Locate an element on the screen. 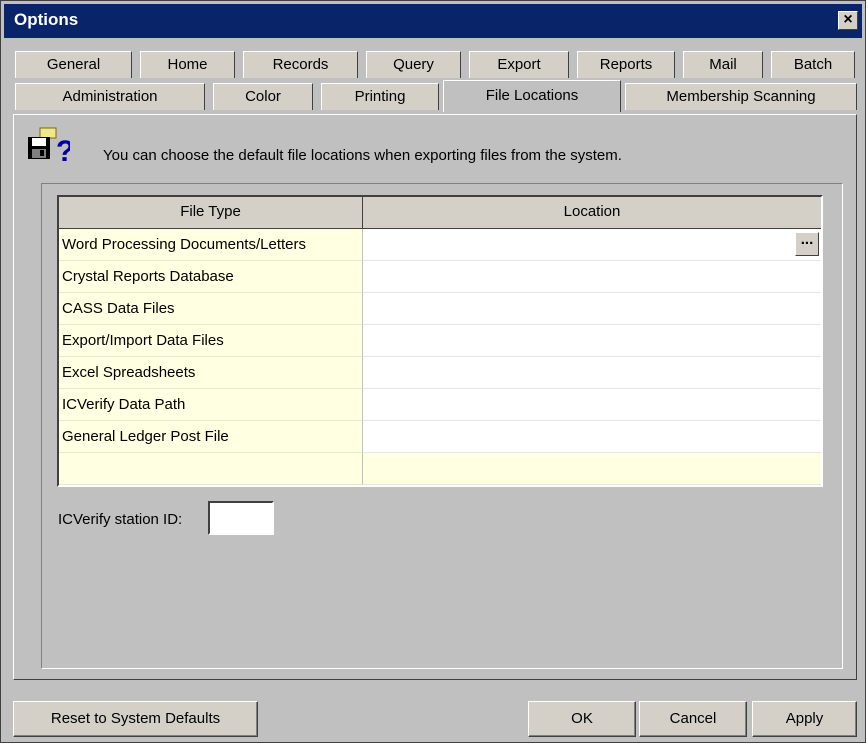 The image size is (868, 745). tab-export: Export is located at coordinates (519, 64).